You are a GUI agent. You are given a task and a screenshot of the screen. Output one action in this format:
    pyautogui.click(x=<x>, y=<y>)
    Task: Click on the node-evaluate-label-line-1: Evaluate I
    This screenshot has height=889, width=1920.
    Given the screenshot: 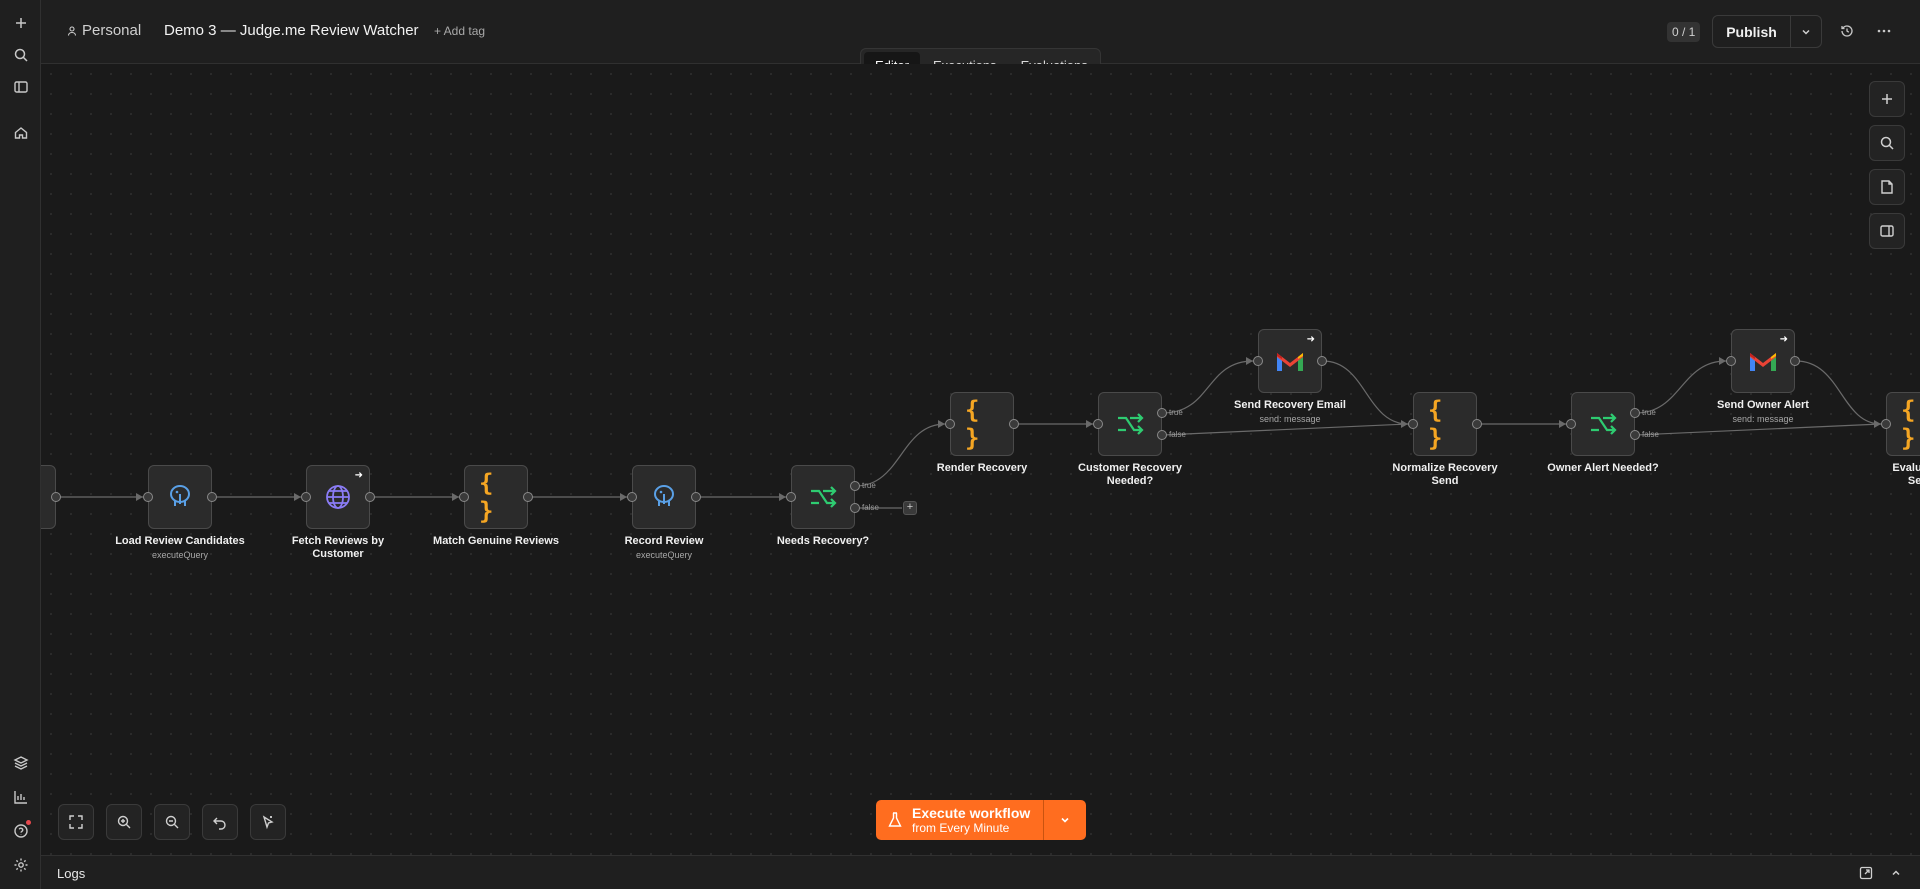 What is the action you would take?
    pyautogui.click(x=1906, y=468)
    